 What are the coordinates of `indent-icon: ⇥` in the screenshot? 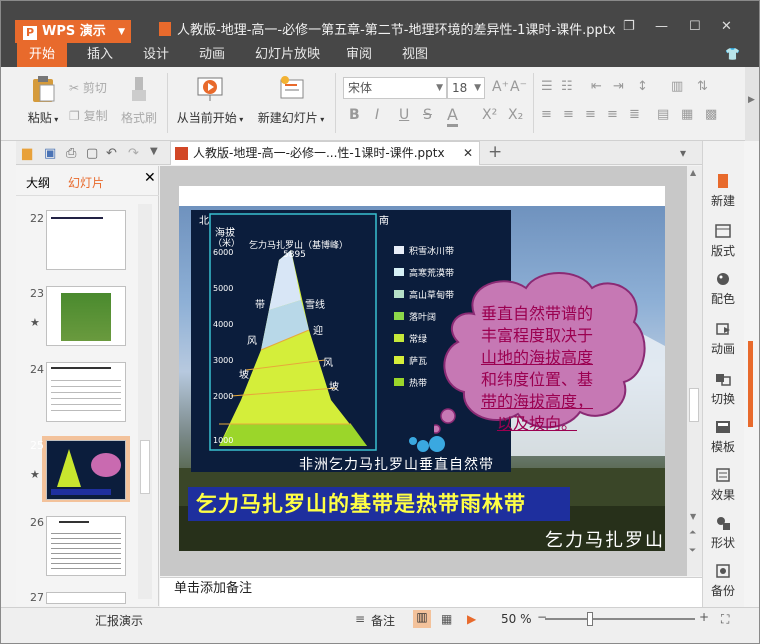 It's located at (618, 86).